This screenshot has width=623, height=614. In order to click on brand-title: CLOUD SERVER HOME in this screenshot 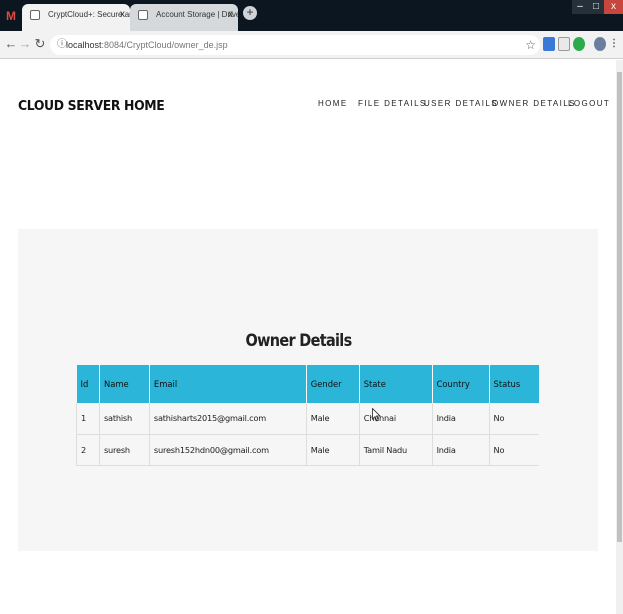, I will do `click(91, 106)`.